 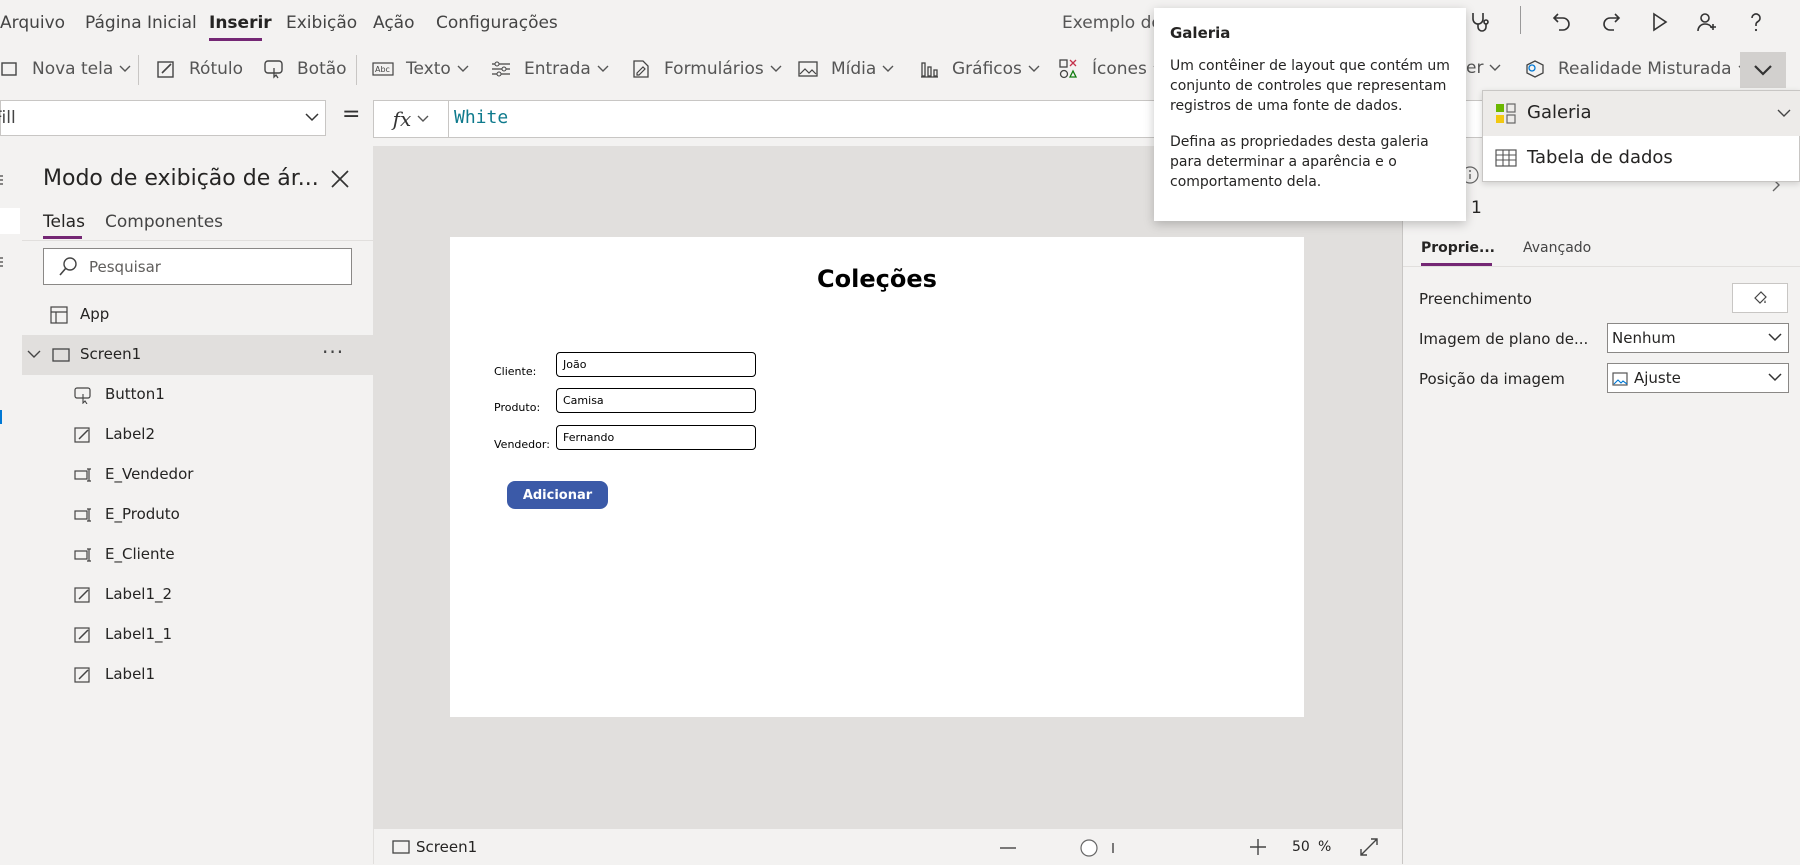 What do you see at coordinates (1641, 158) in the screenshot?
I see `menu-item-tabela-de-dados: Tabela de dados` at bounding box center [1641, 158].